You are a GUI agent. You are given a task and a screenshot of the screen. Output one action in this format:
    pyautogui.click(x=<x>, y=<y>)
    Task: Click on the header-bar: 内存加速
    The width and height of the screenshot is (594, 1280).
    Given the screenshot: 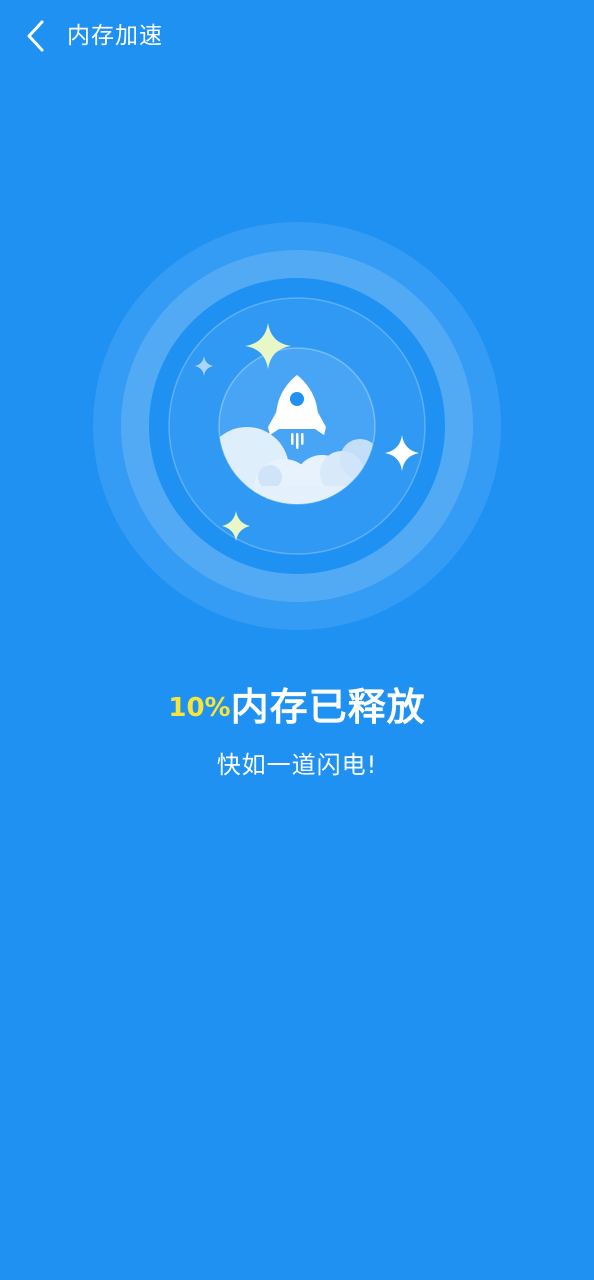 What is the action you would take?
    pyautogui.click(x=297, y=36)
    